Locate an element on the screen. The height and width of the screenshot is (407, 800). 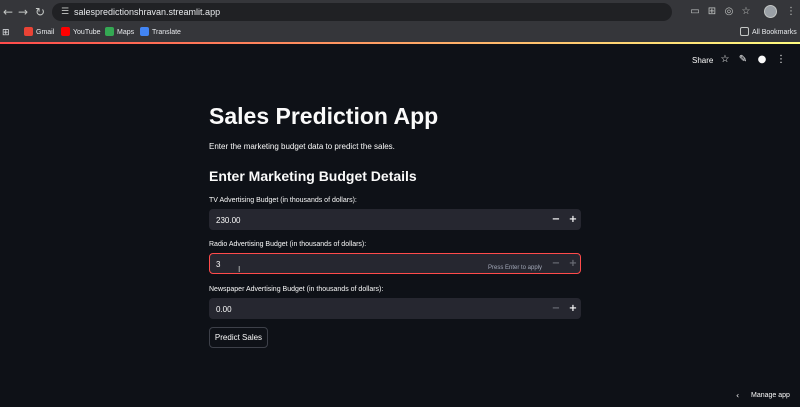
radio-budget-input is located at coordinates (346, 264).